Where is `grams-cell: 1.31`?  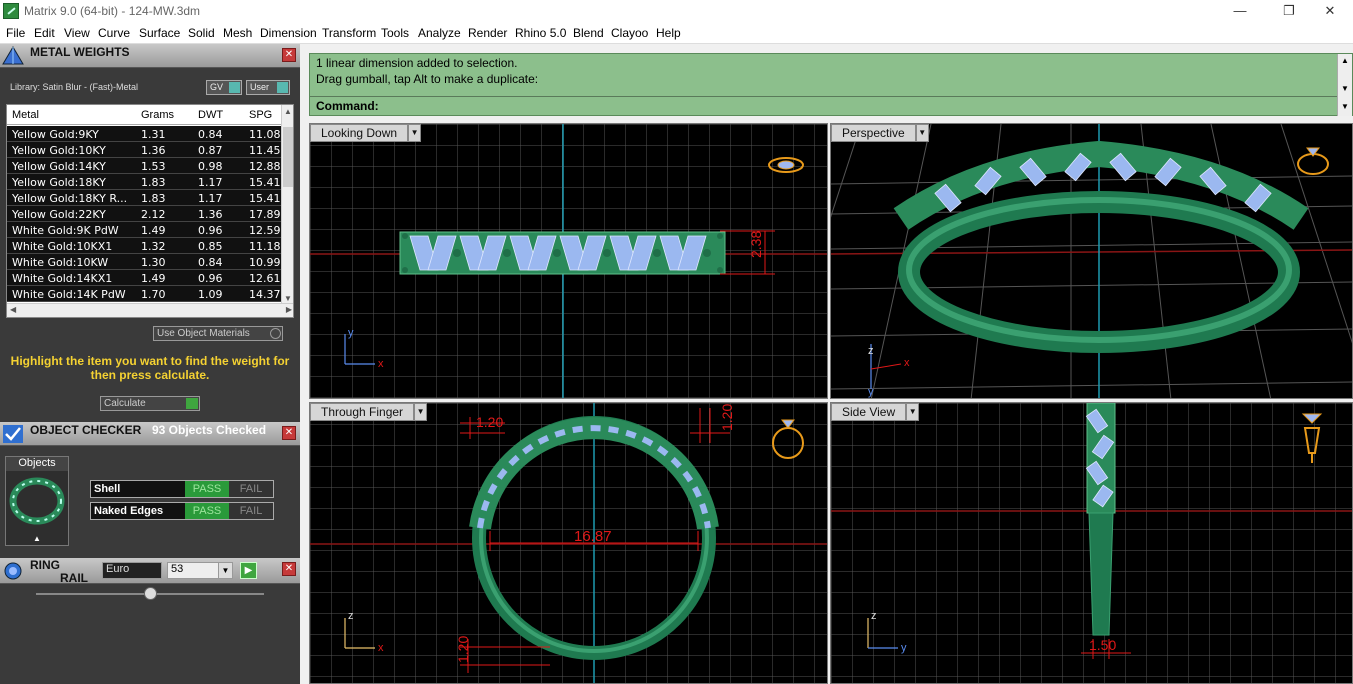
grams-cell: 1.31 is located at coordinates (153, 134).